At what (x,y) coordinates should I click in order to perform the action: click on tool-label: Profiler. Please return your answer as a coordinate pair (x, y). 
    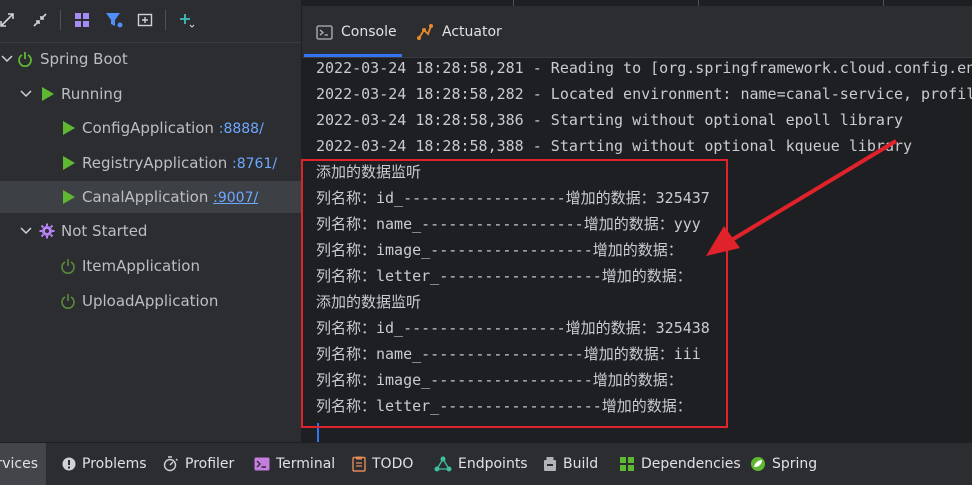
    Looking at the image, I should click on (210, 464).